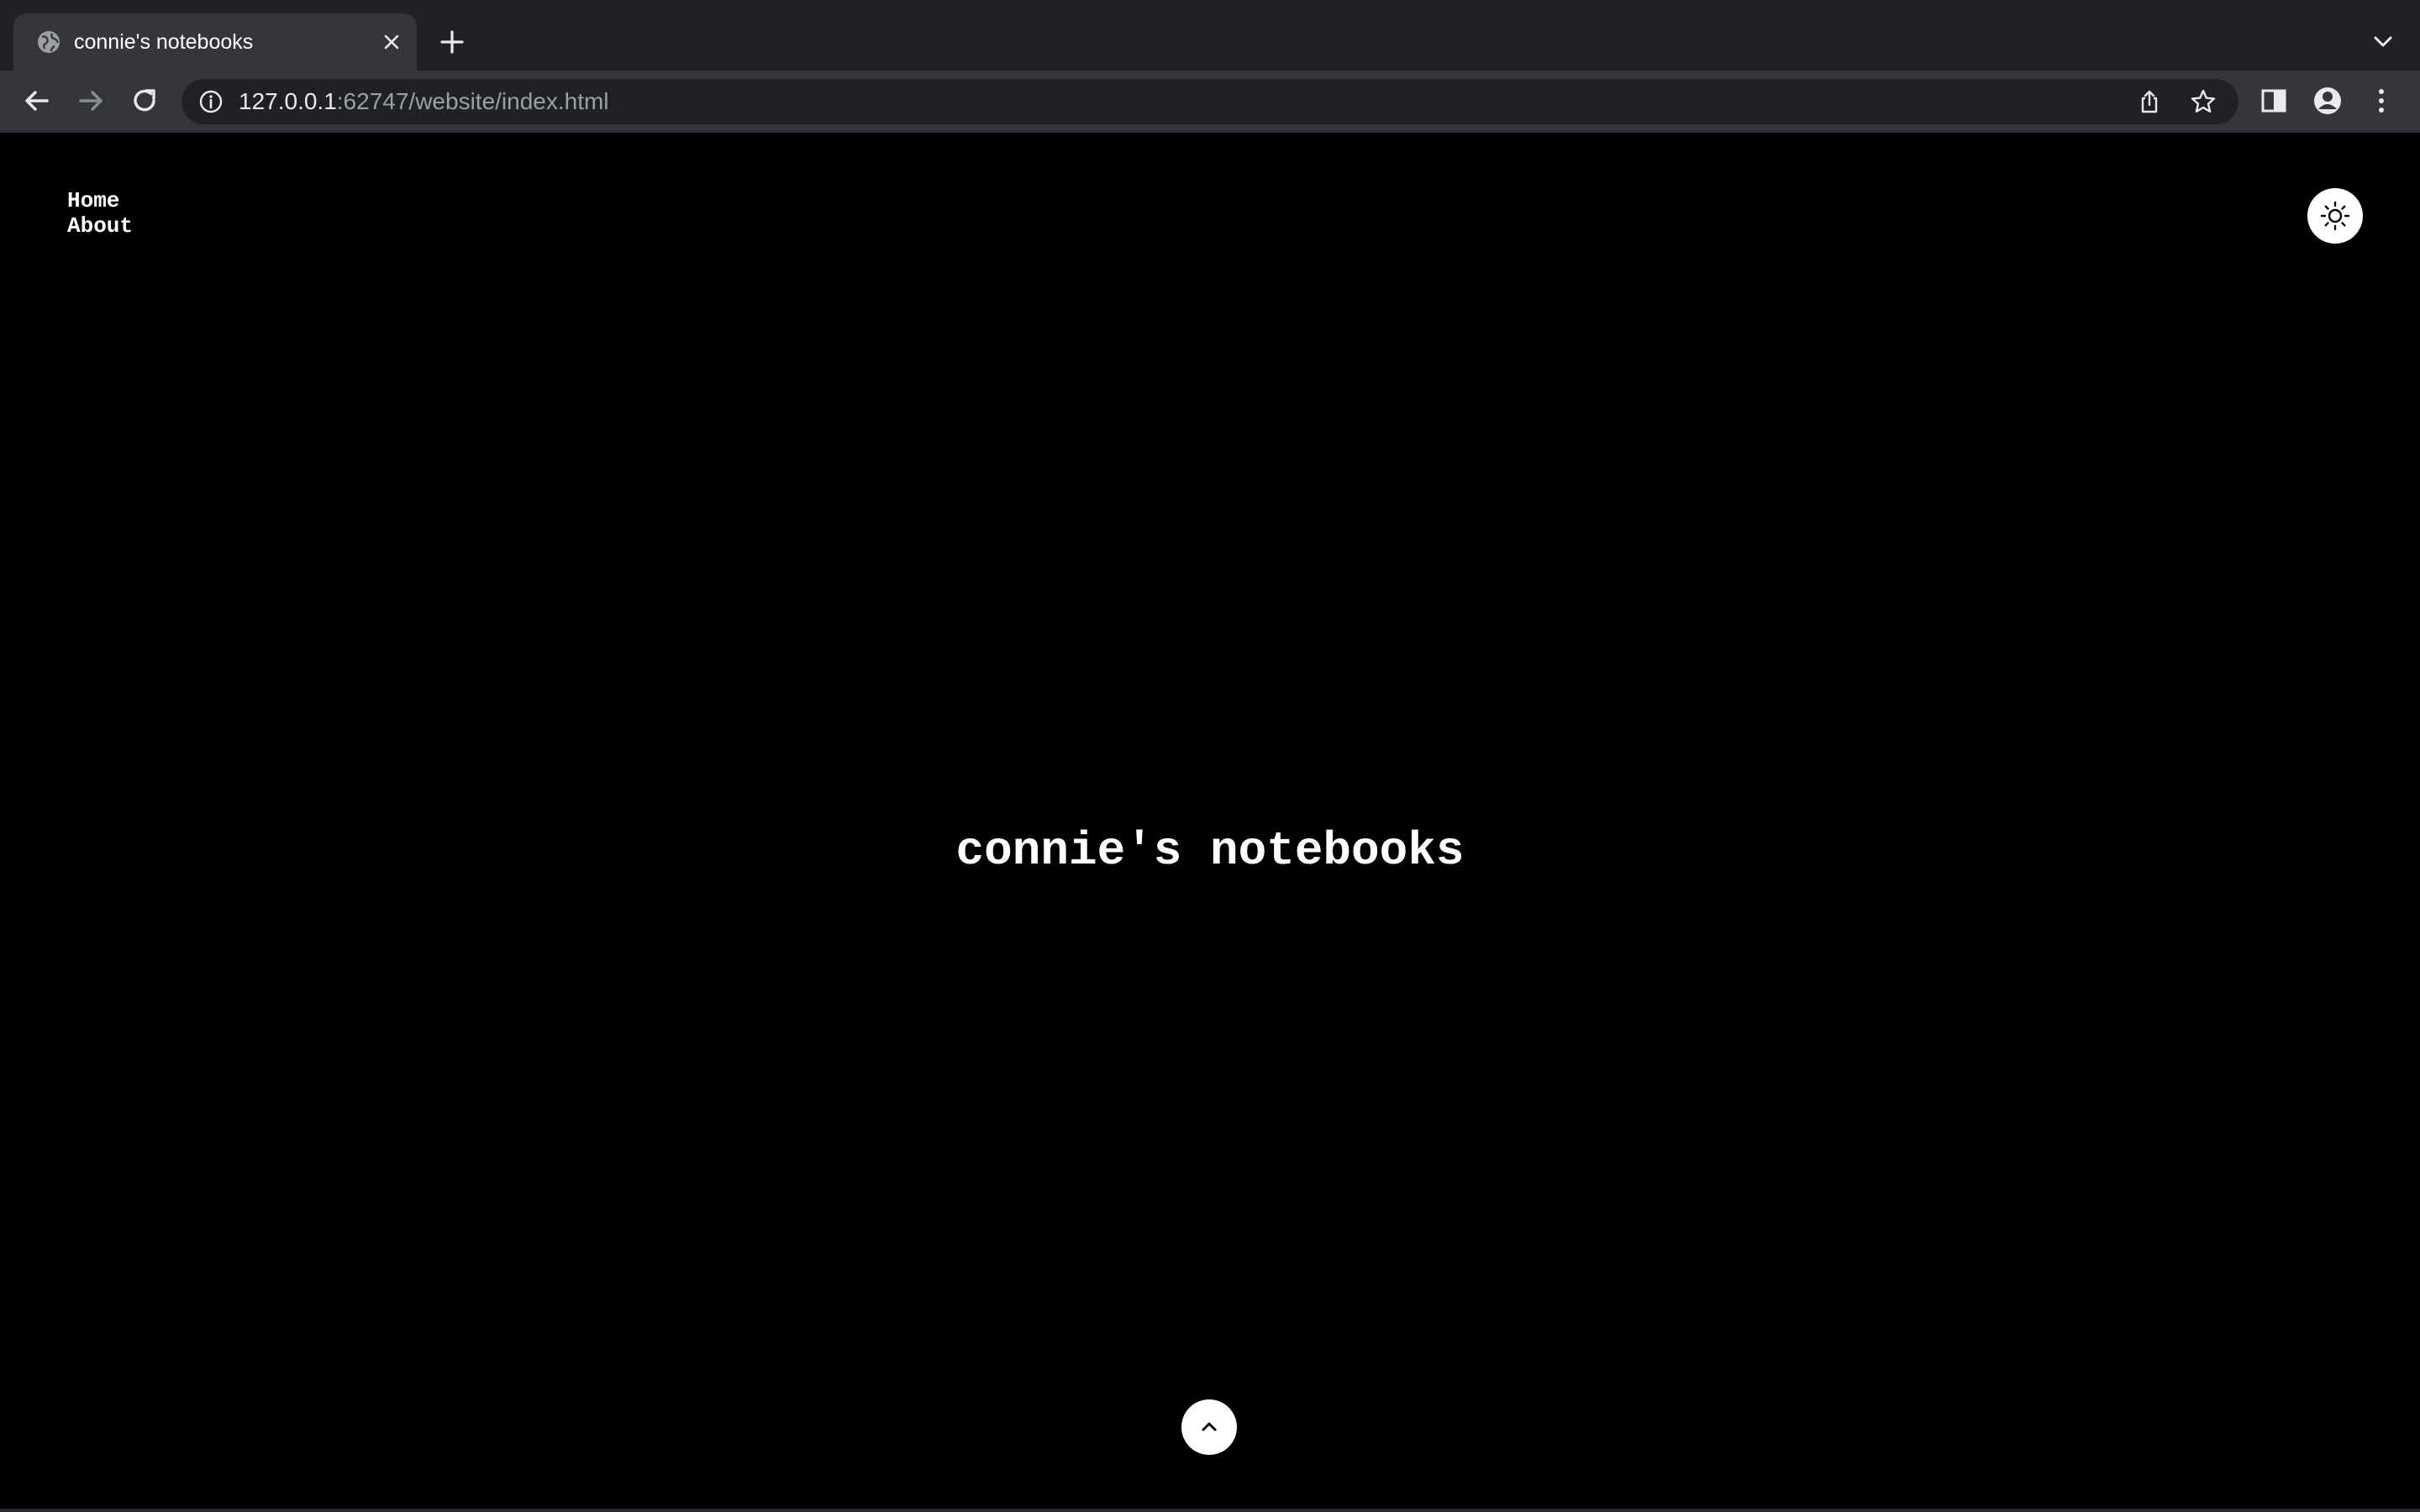 This screenshot has height=1512, width=2420. What do you see at coordinates (472, 101) in the screenshot?
I see `url-path: :62747/website/index.html` at bounding box center [472, 101].